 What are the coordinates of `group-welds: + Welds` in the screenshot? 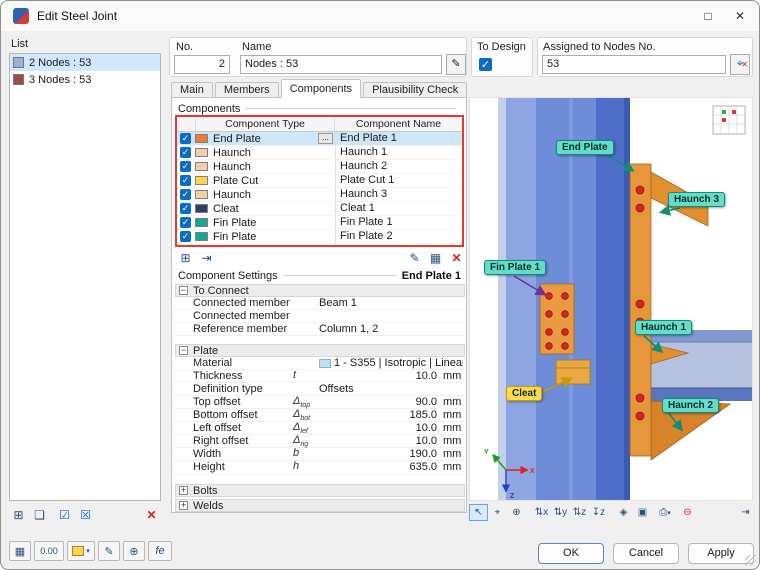 It's located at (320, 505).